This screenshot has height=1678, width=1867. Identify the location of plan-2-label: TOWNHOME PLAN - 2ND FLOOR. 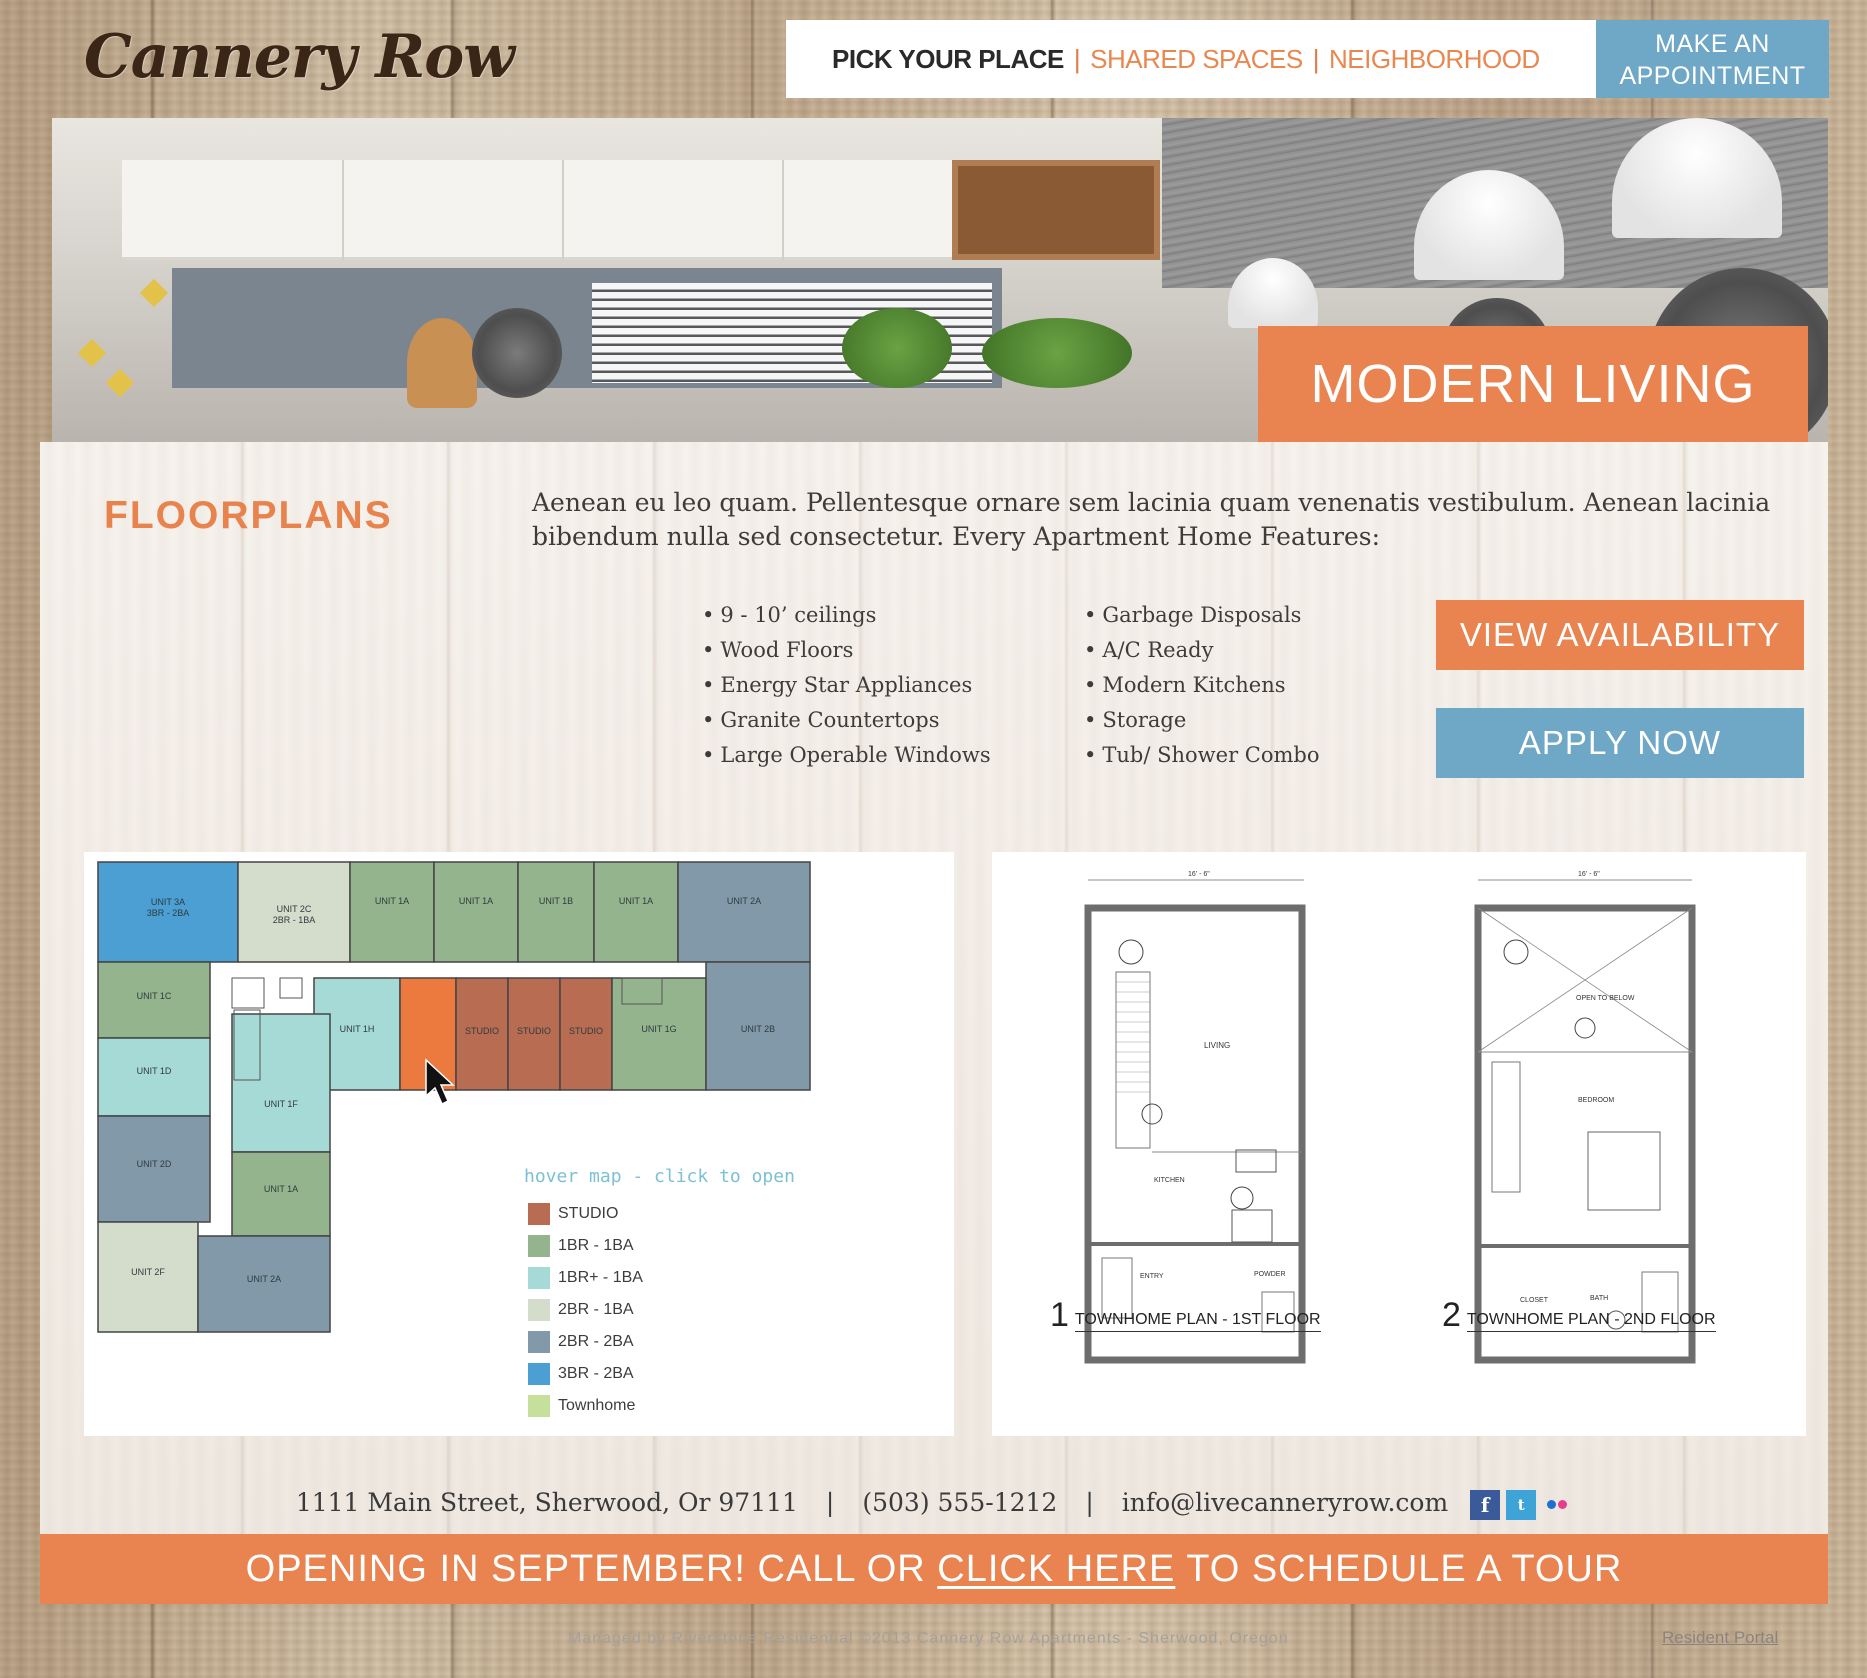
(1591, 1321).